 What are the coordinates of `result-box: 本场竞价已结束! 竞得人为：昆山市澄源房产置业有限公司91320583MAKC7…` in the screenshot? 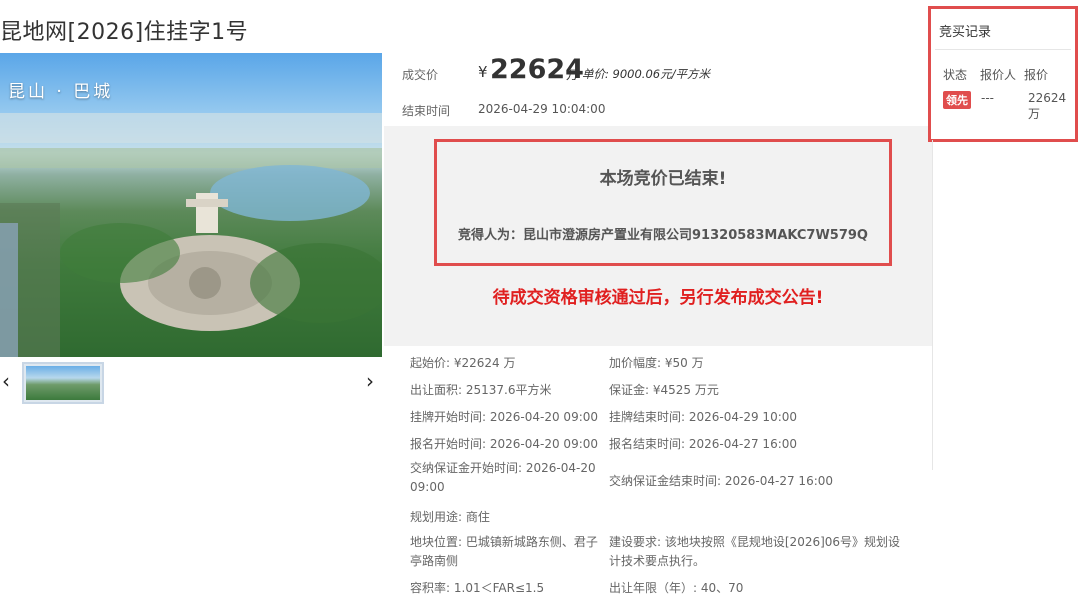 It's located at (663, 202).